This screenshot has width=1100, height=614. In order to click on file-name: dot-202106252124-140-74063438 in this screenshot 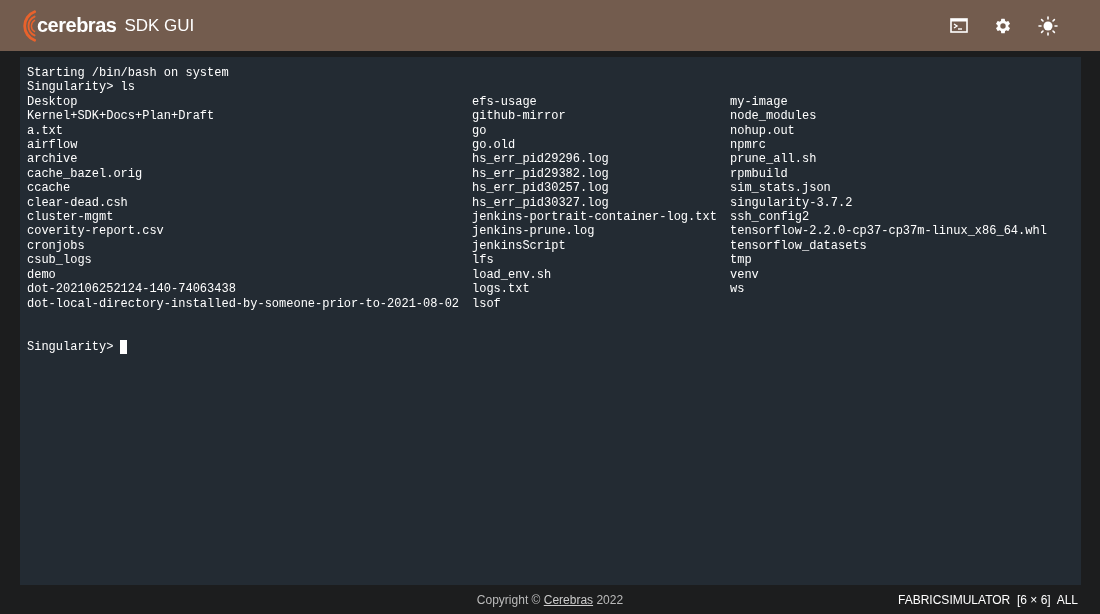, I will do `click(132, 289)`.